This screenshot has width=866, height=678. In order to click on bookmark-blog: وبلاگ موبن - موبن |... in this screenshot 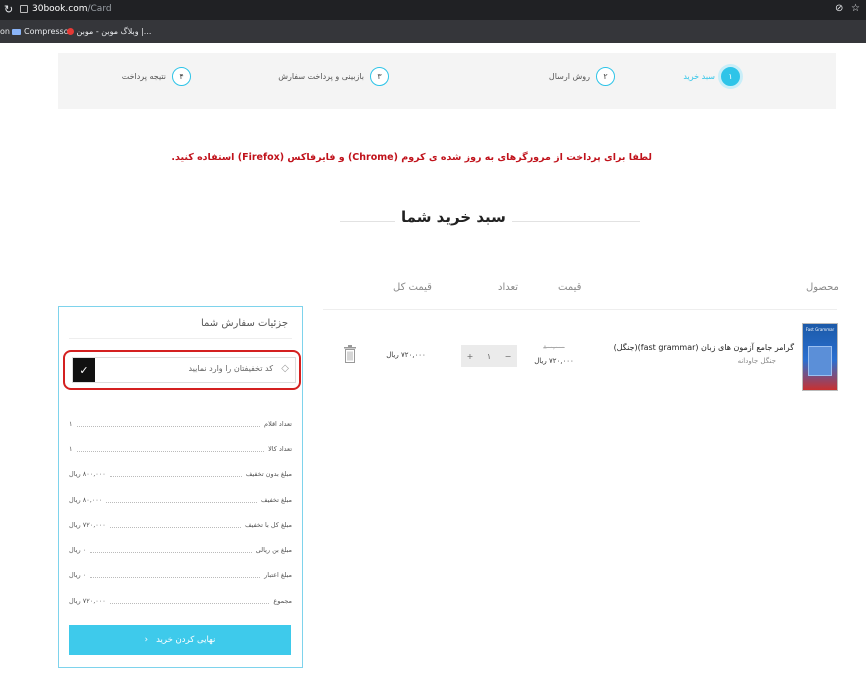, I will do `click(107, 31)`.